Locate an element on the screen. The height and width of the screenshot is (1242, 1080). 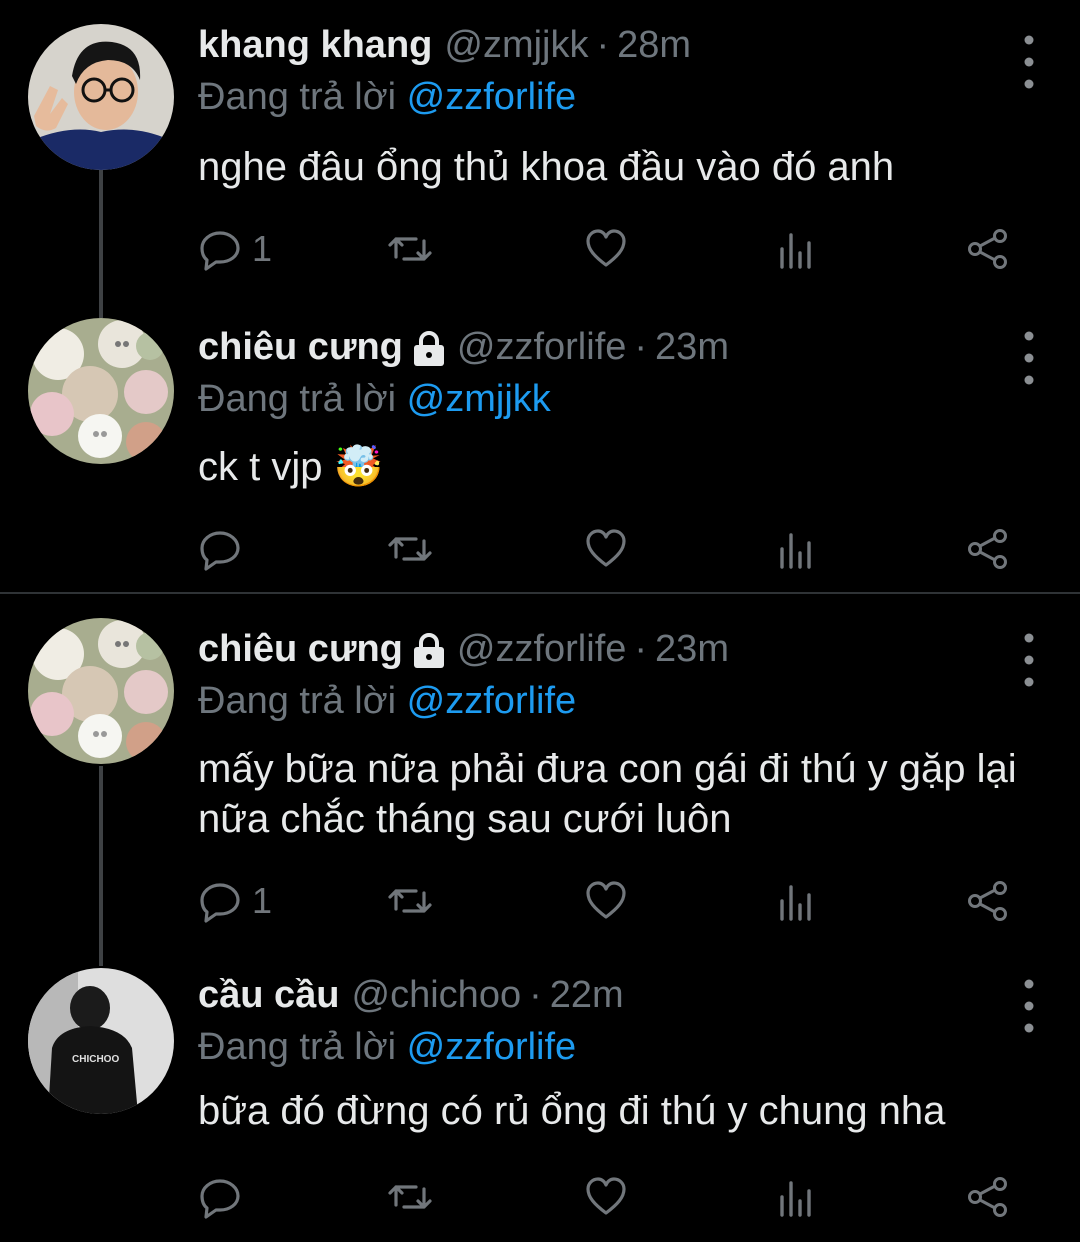
user-handle: @chichoo is located at coordinates (437, 995).